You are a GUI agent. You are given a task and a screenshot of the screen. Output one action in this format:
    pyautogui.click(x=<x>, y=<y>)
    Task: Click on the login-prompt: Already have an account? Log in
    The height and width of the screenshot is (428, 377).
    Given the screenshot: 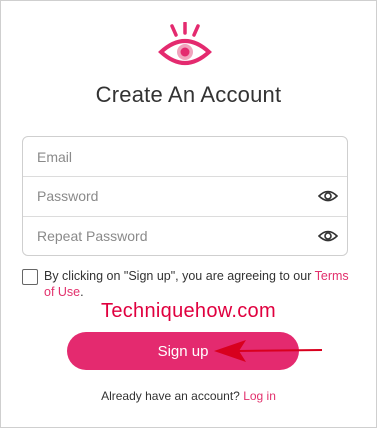 What is the action you would take?
    pyautogui.click(x=188, y=396)
    